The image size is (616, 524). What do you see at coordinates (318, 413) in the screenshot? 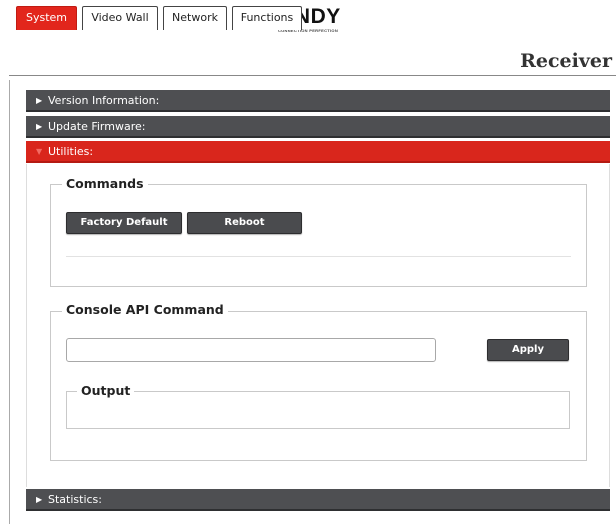
I see `output-text` at bounding box center [318, 413].